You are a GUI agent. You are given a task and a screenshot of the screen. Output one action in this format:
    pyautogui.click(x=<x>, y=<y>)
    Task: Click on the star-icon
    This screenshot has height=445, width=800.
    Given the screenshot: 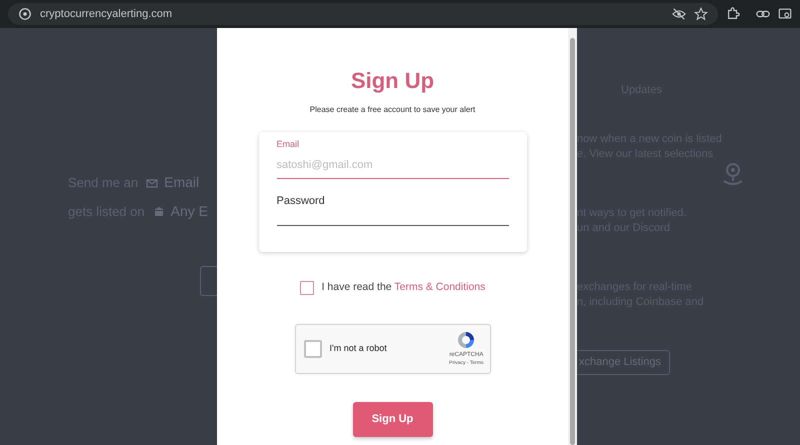 What is the action you would take?
    pyautogui.click(x=701, y=14)
    